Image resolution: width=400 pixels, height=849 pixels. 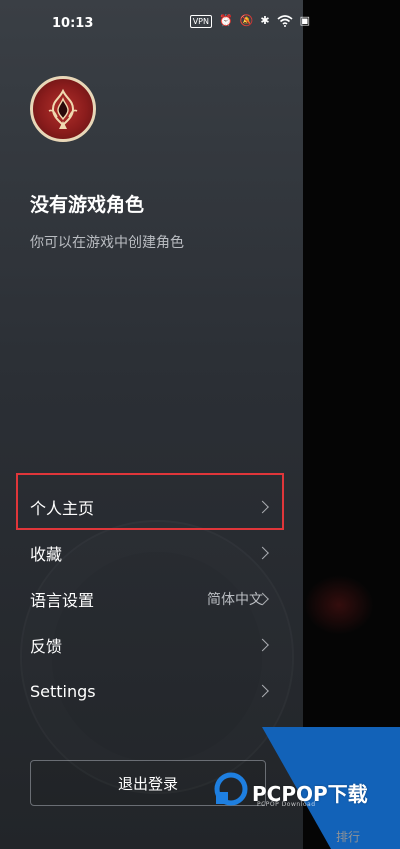 I want to click on vpn-badge: VPN, so click(x=200, y=21).